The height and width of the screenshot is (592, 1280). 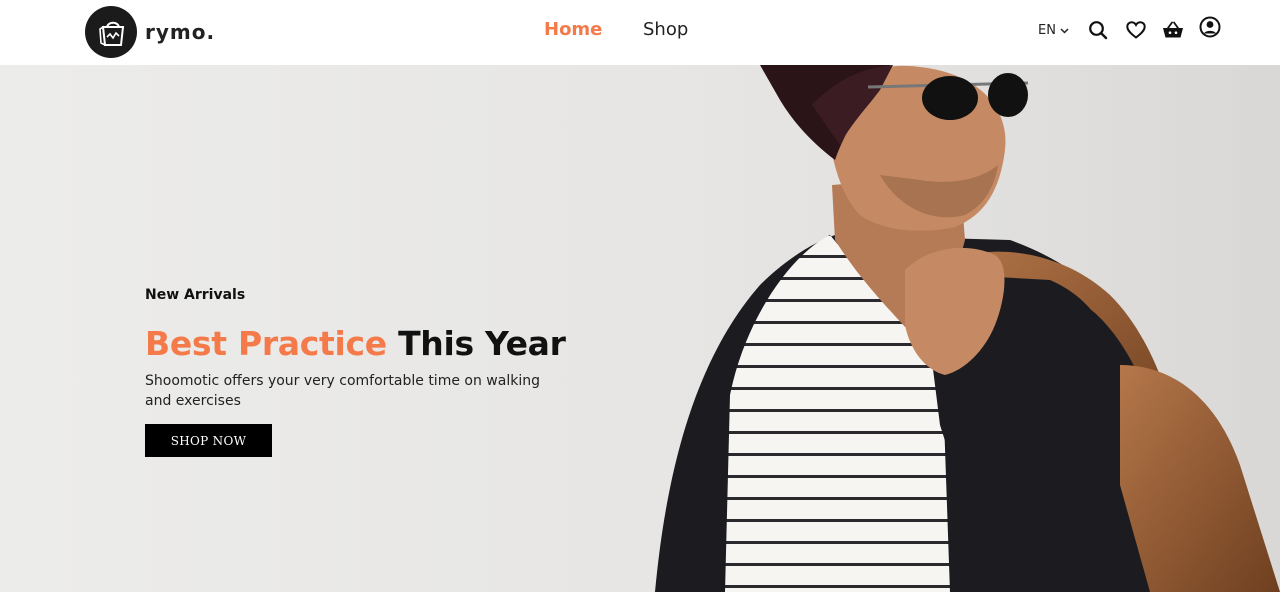 I want to click on headline-accent: Best Practice, so click(x=266, y=343).